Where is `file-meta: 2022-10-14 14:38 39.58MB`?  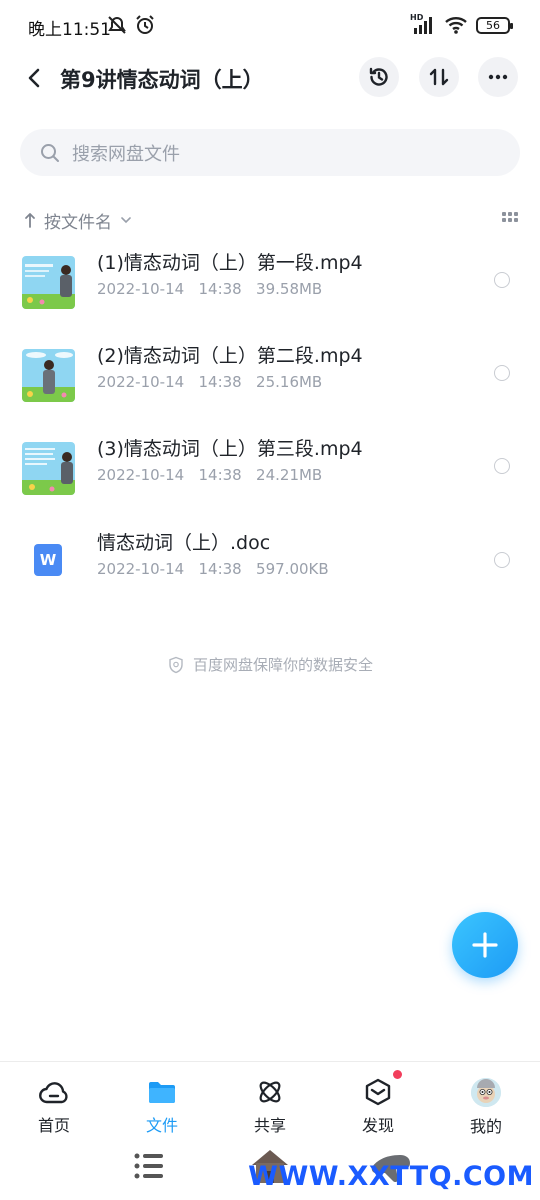
file-meta: 2022-10-14 14:38 39.58MB is located at coordinates (209, 289).